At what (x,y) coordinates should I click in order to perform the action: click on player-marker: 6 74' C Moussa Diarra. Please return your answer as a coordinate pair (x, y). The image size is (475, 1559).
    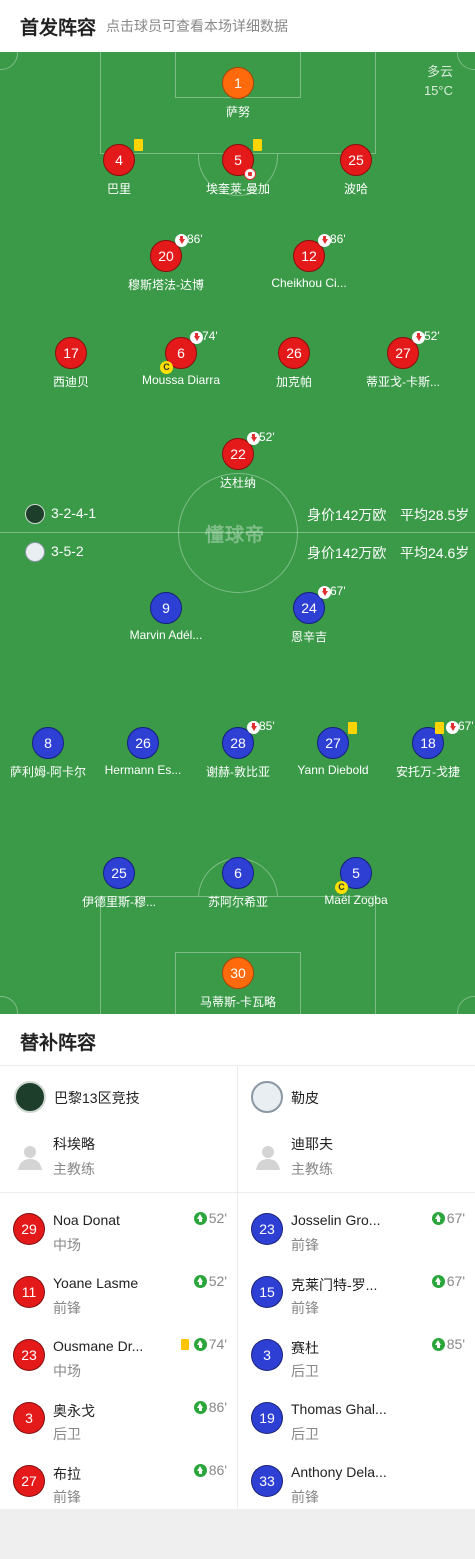
    Looking at the image, I should click on (181, 358).